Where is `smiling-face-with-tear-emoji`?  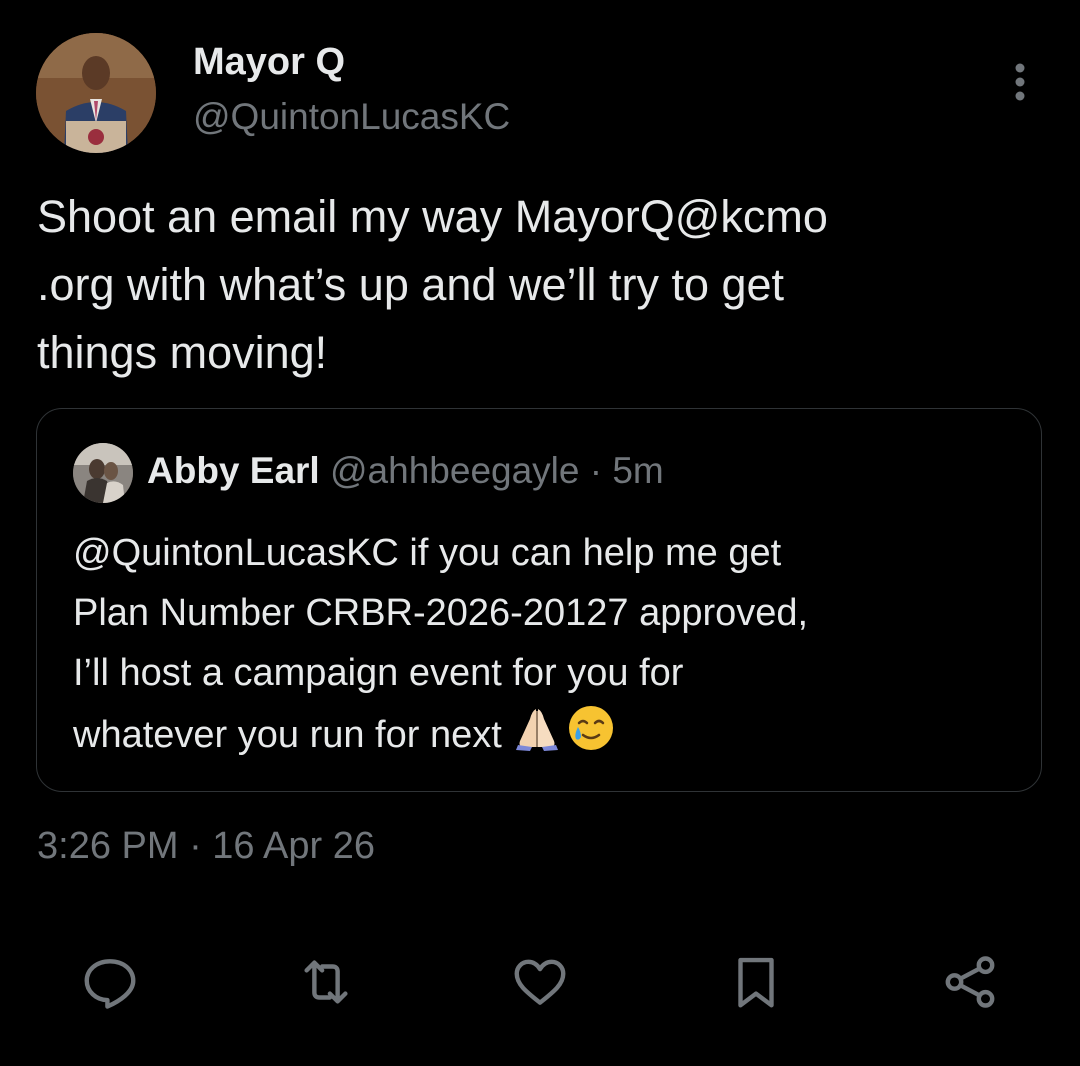 smiling-face-with-tear-emoji is located at coordinates (590, 728).